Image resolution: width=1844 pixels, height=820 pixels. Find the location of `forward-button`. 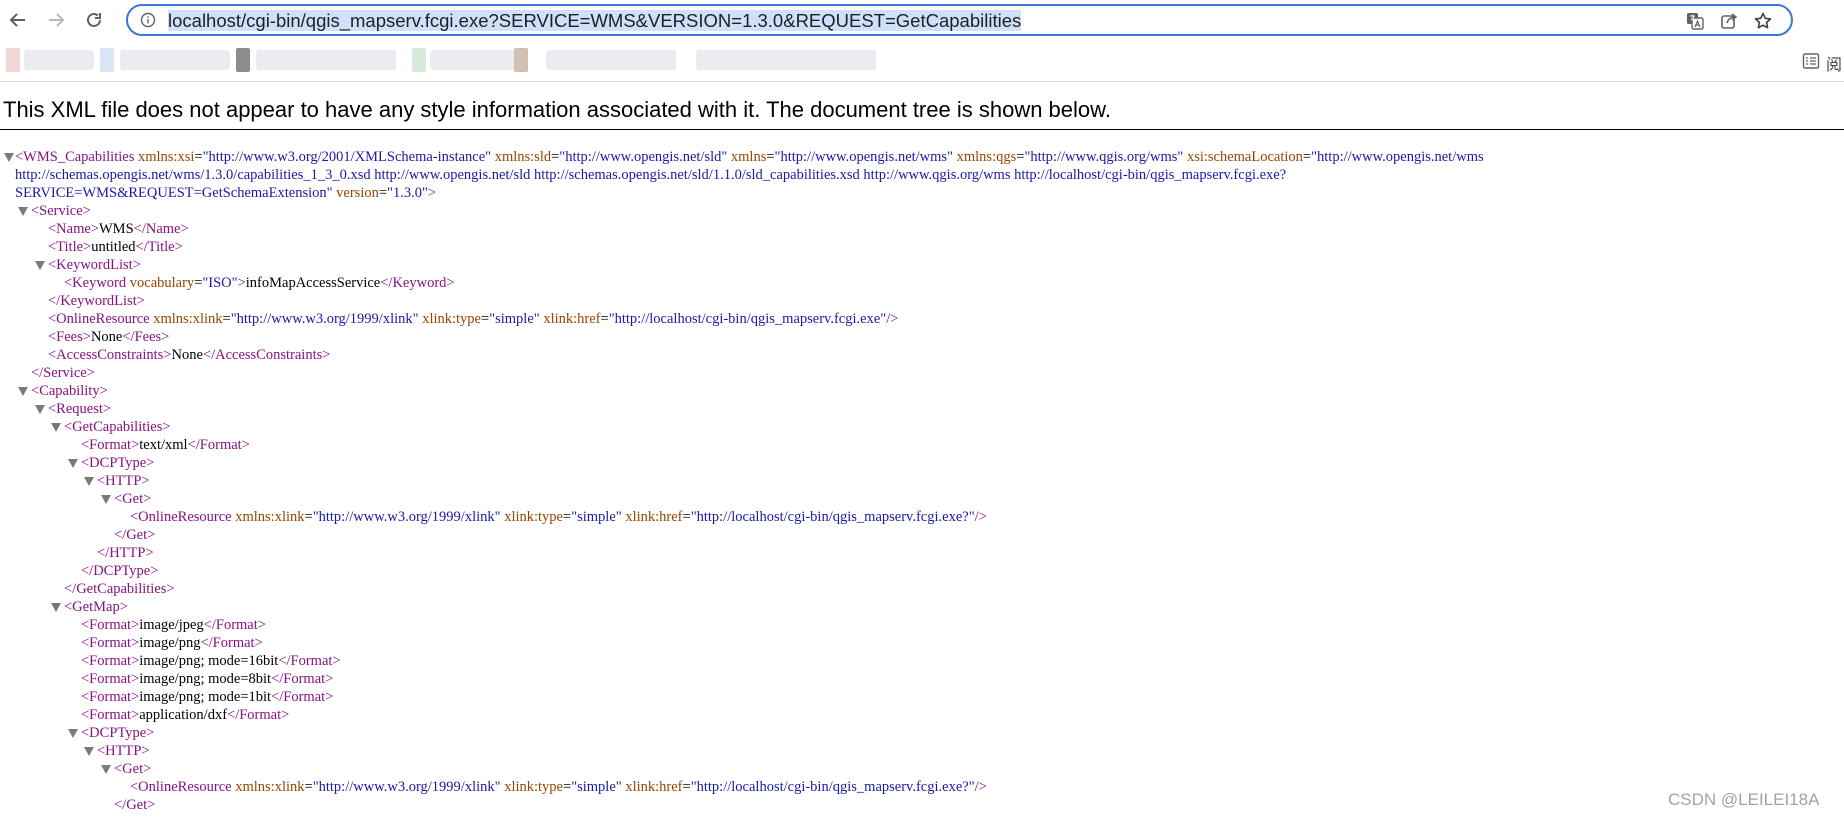

forward-button is located at coordinates (56, 20).